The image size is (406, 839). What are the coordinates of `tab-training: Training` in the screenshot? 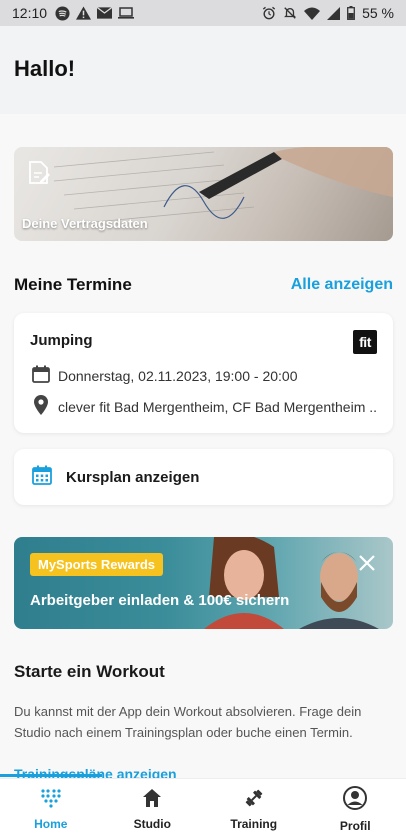 It's located at (254, 809).